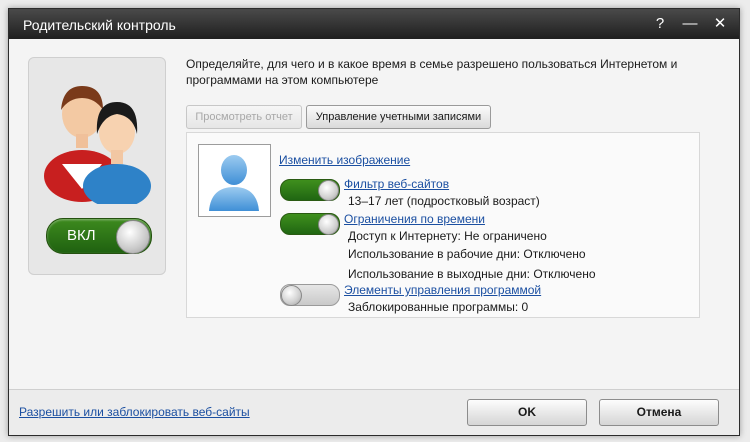  I want to click on status-panel: ВКЛ, so click(97, 166).